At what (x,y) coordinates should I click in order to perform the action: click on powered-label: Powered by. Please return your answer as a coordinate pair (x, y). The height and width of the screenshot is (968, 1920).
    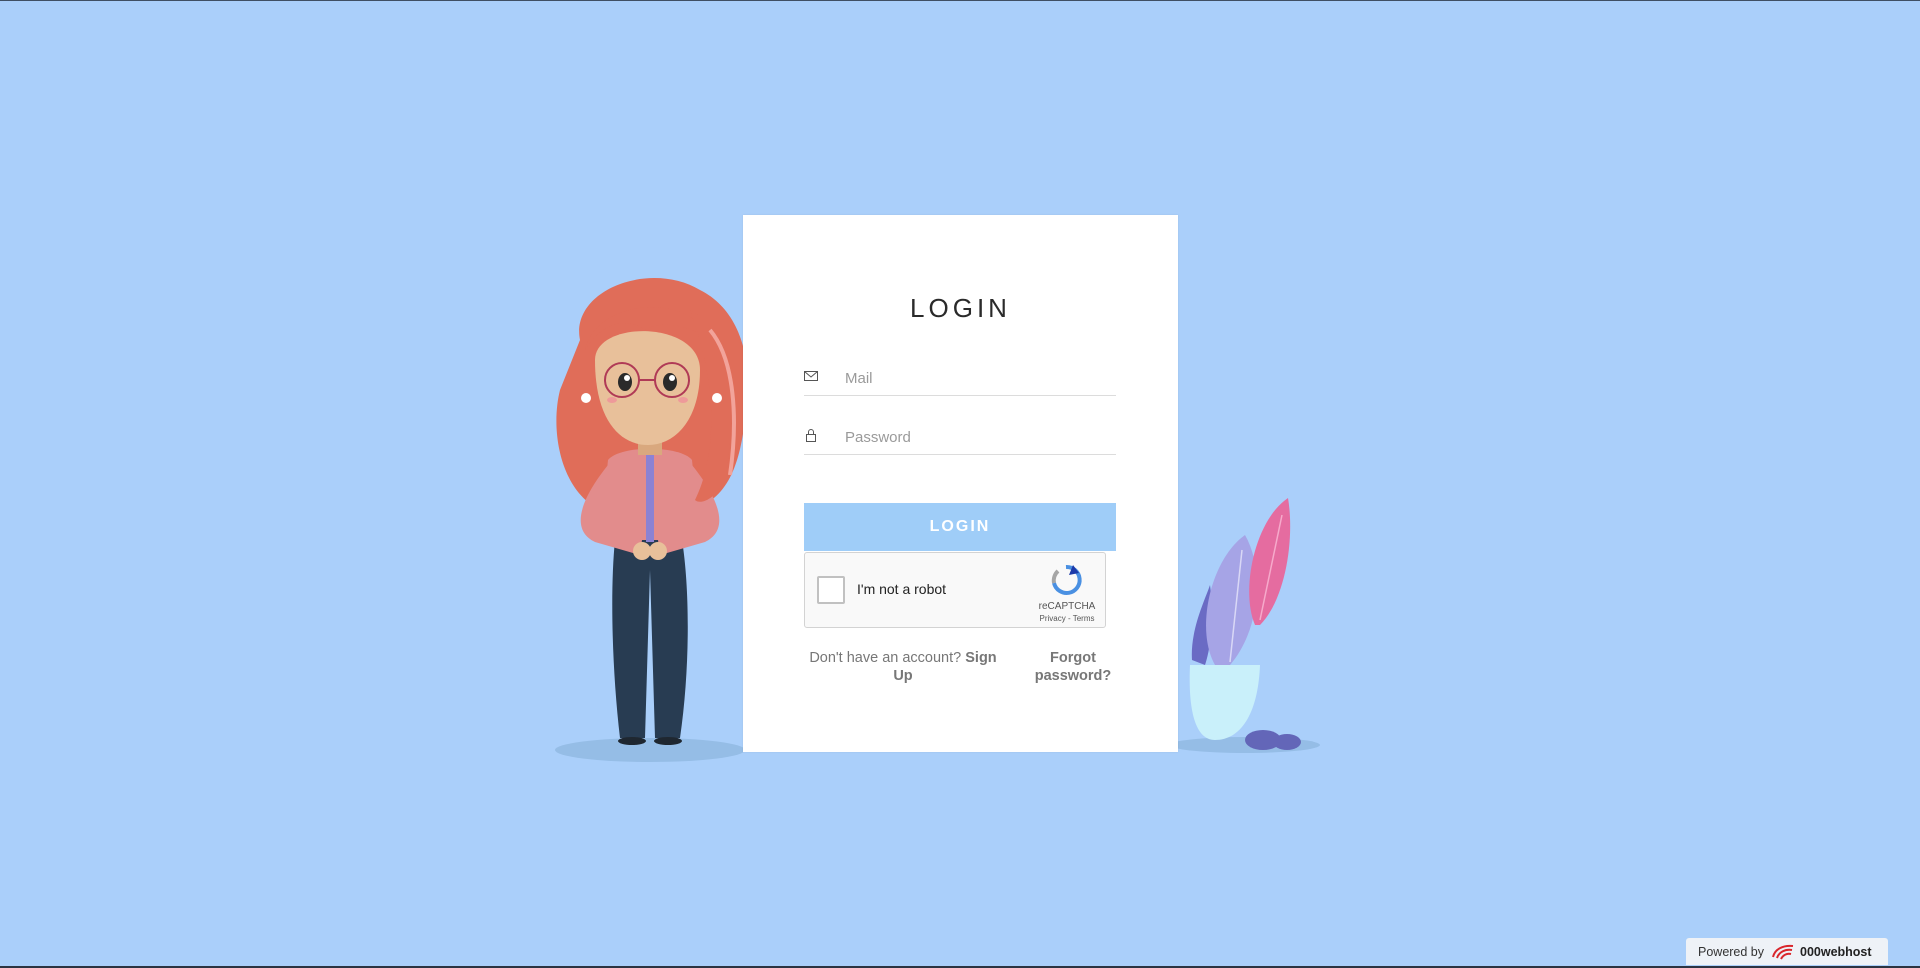
    Looking at the image, I should click on (1731, 952).